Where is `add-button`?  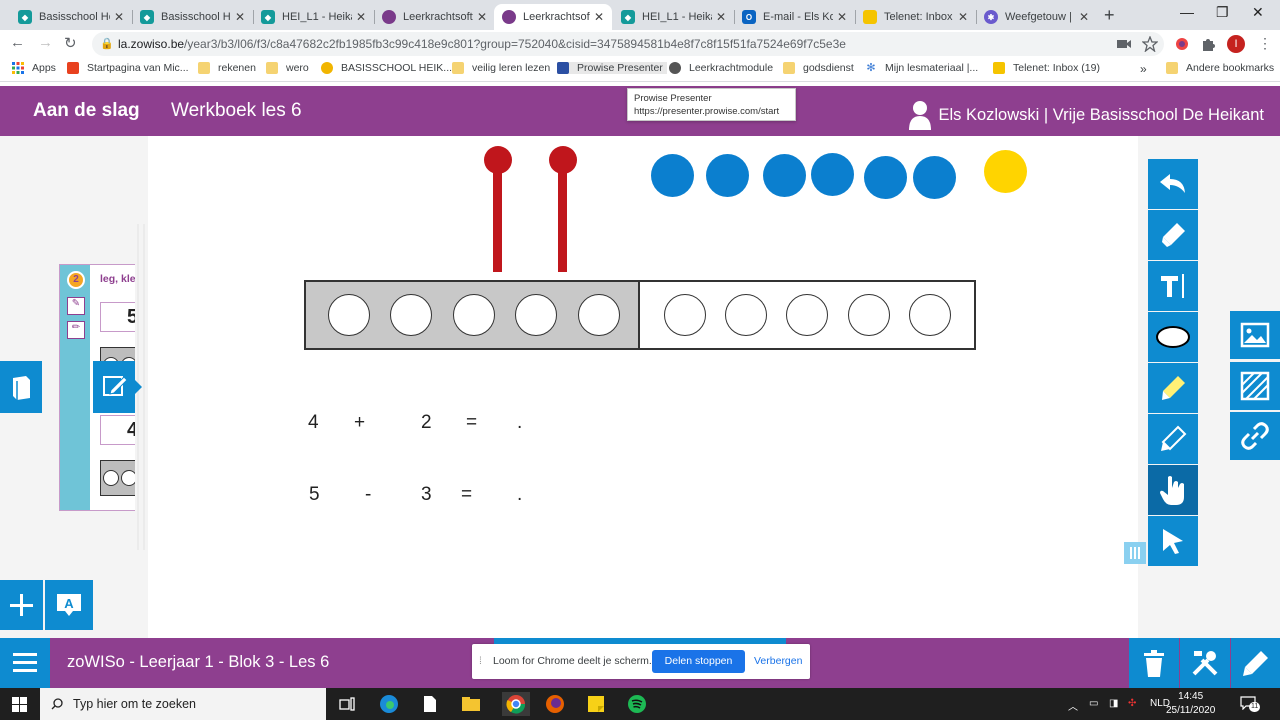
add-button is located at coordinates (21, 605).